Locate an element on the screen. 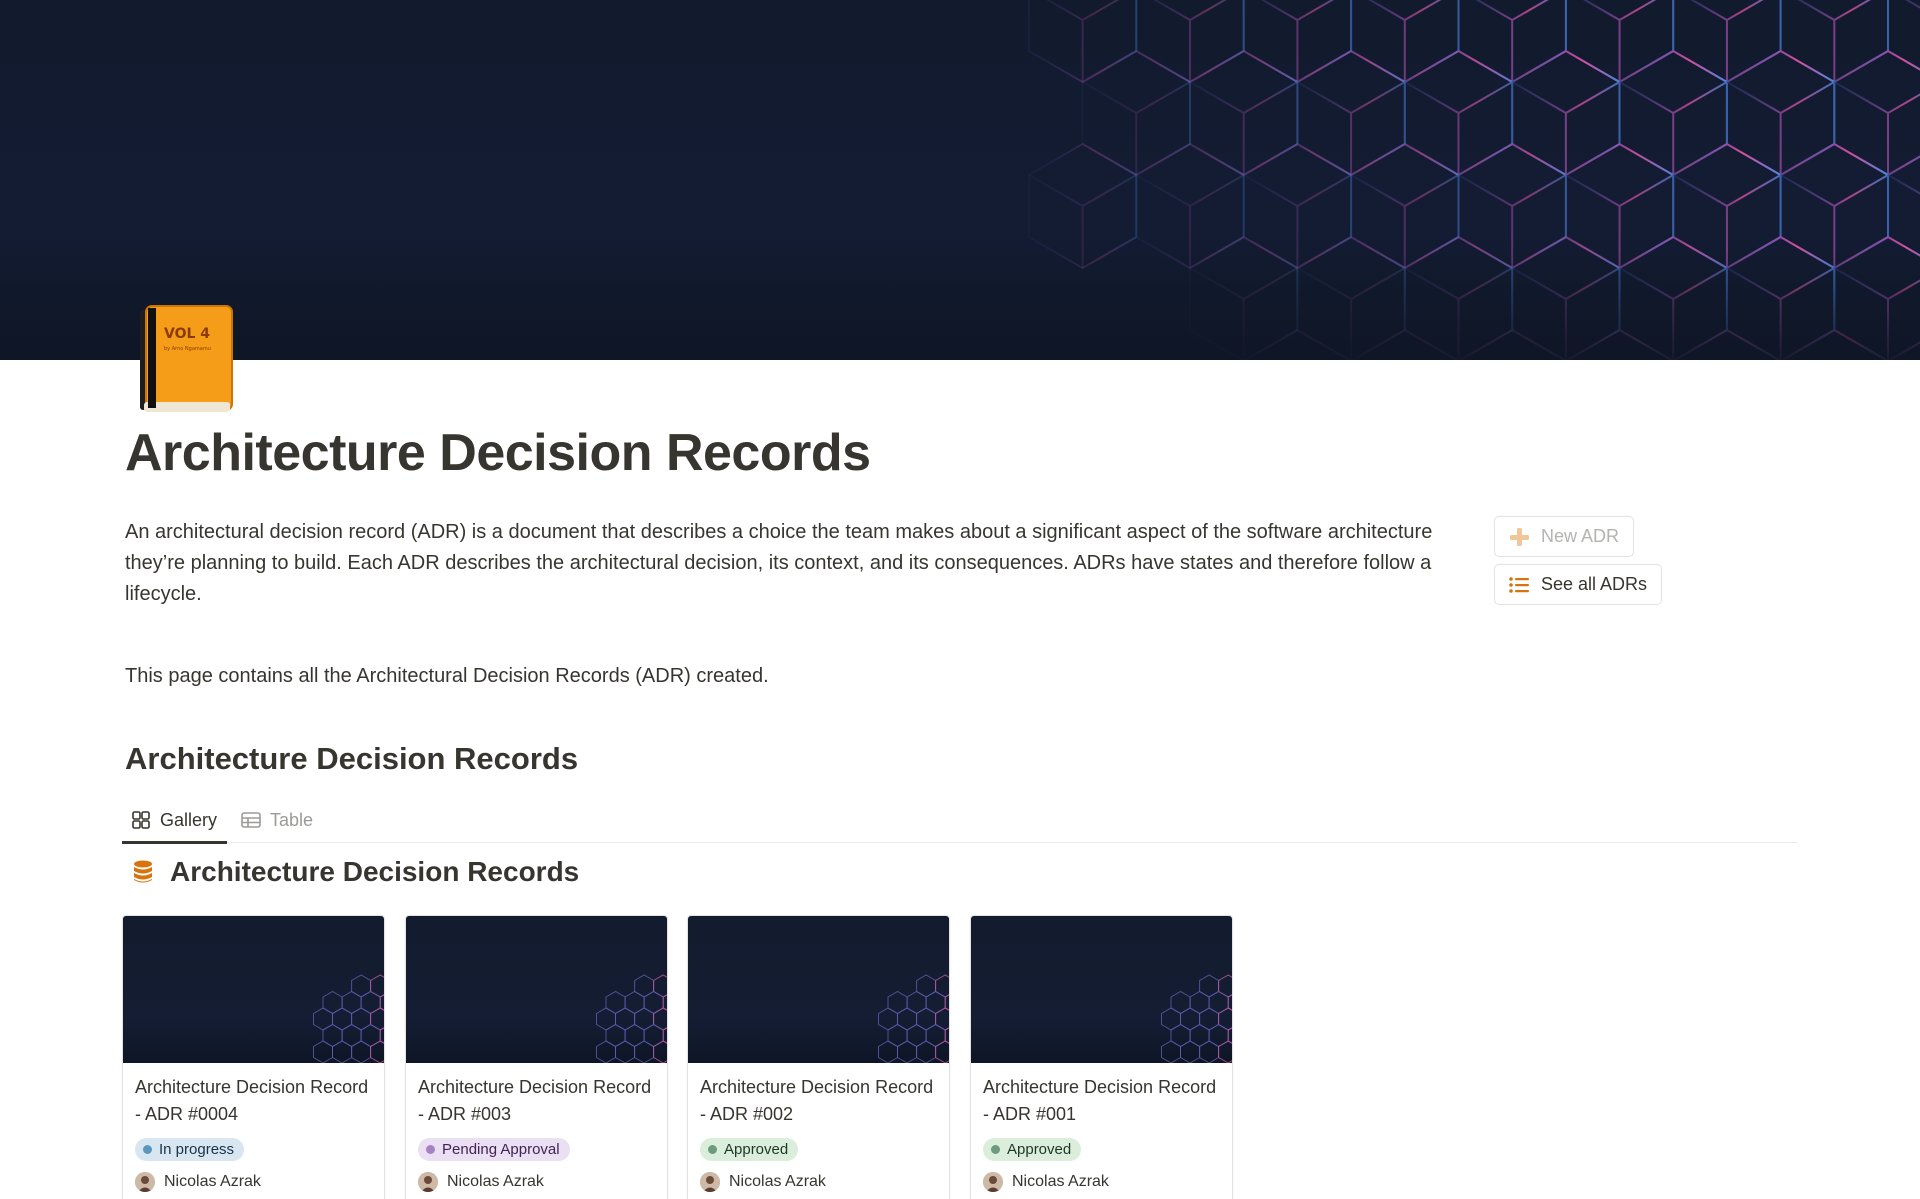 The width and height of the screenshot is (1920, 1199). tab-table: Table is located at coordinates (276, 820).